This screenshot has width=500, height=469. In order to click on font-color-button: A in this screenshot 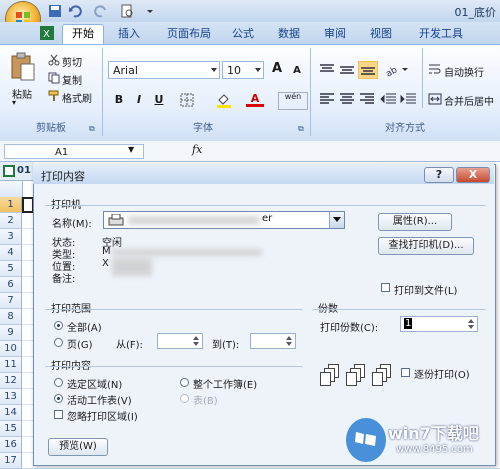, I will do `click(255, 99)`.